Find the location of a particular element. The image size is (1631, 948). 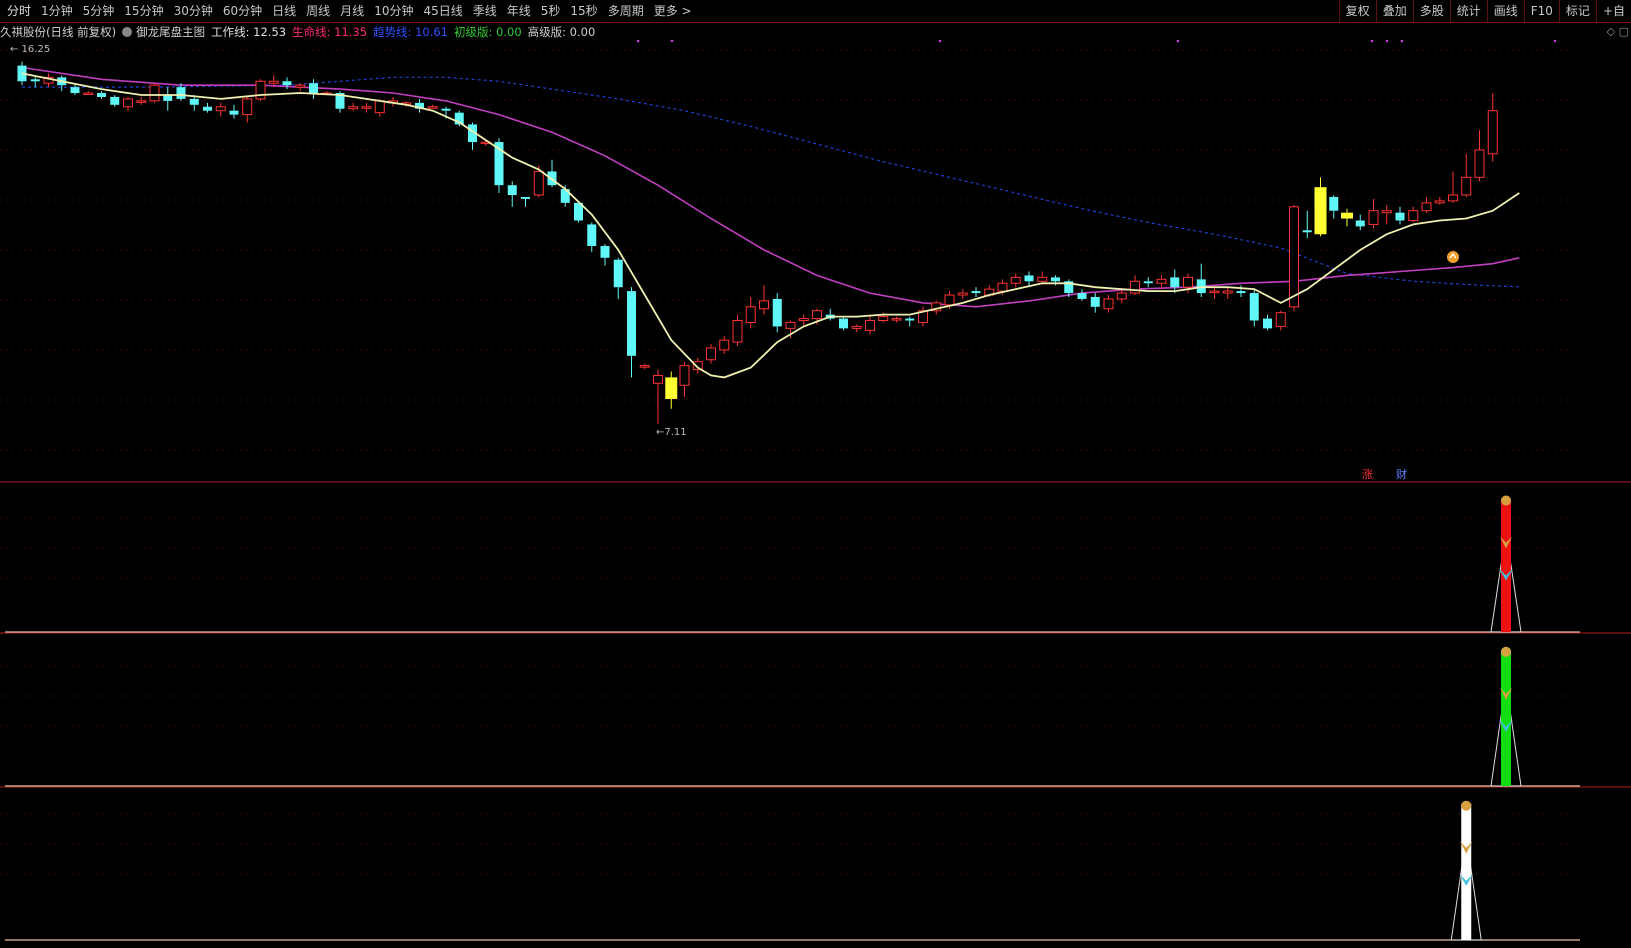

zhang-marker: 涨 is located at coordinates (1367, 474).